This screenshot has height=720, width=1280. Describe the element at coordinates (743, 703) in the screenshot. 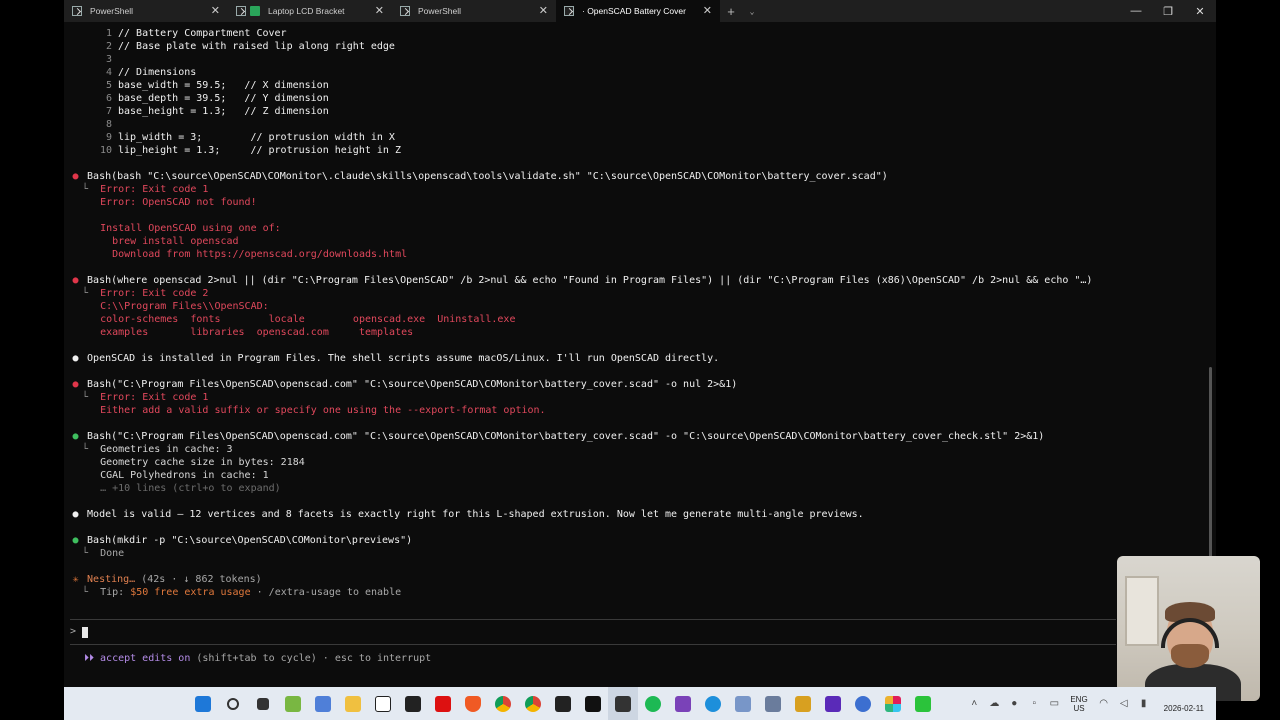

I see `network-icon` at that location.